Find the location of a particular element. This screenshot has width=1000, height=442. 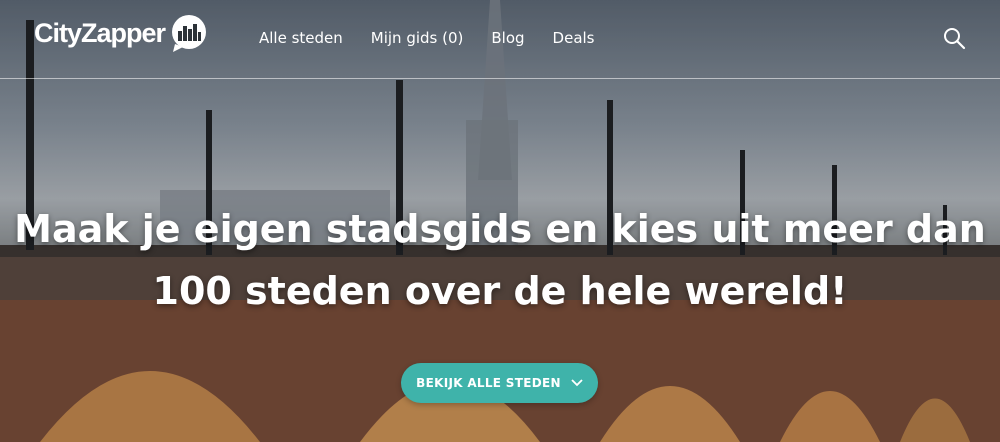

main-nav: Alle steden Mijn gids (0) Blog Deals is located at coordinates (441, 38).